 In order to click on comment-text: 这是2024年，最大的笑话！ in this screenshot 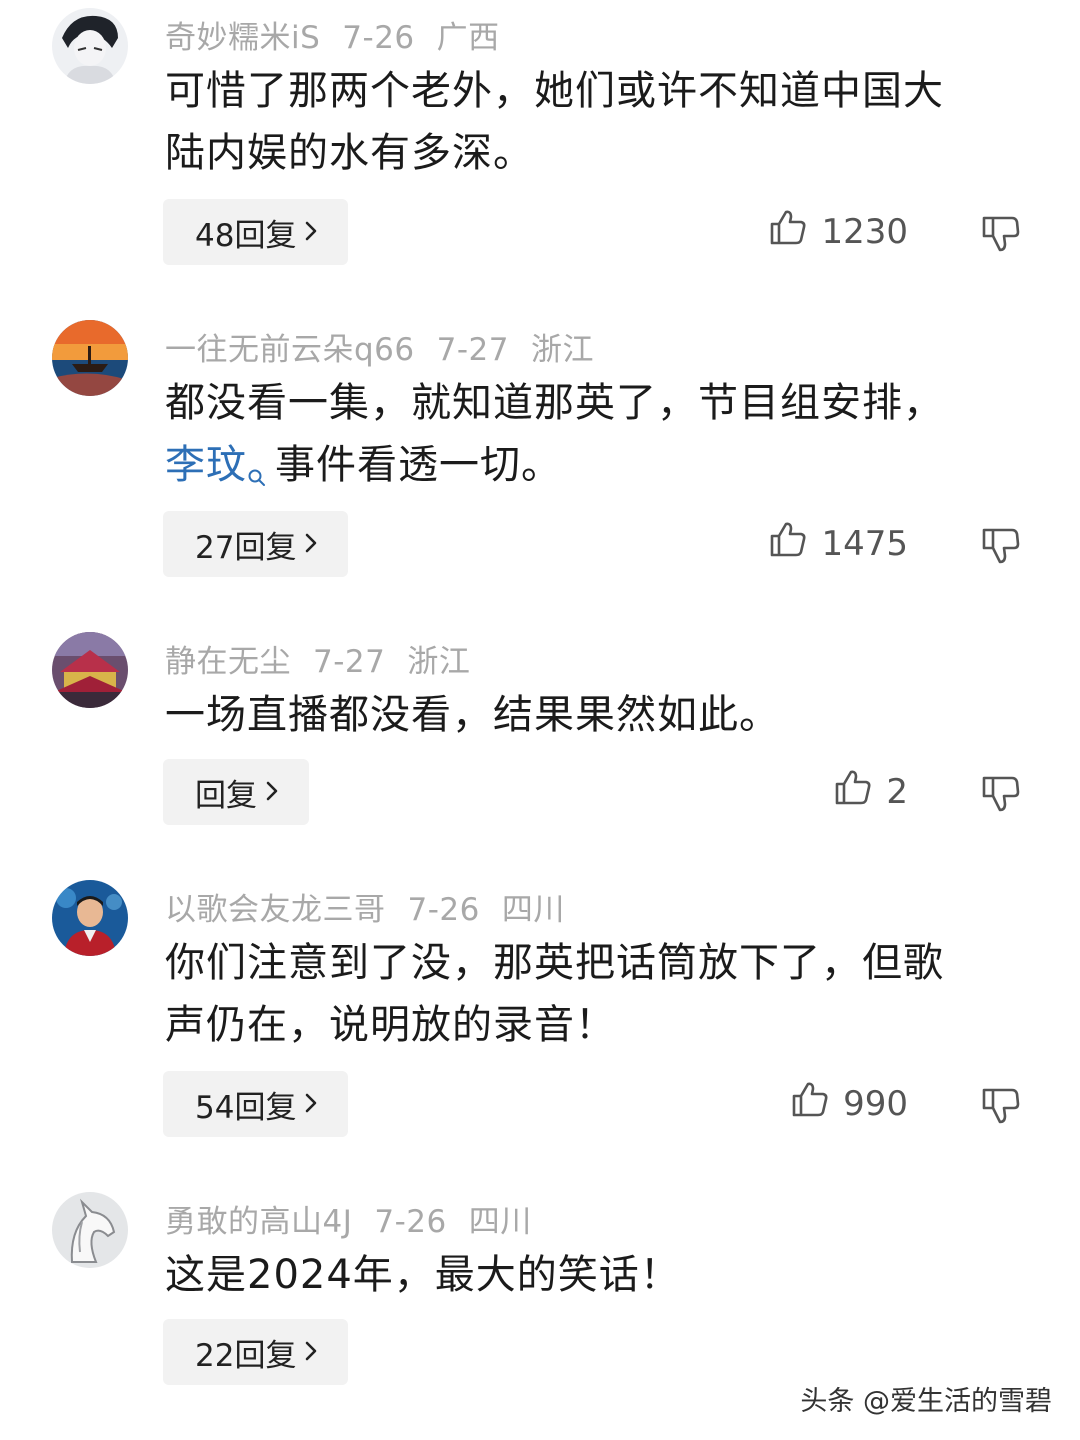, I will do `click(595, 1275)`.